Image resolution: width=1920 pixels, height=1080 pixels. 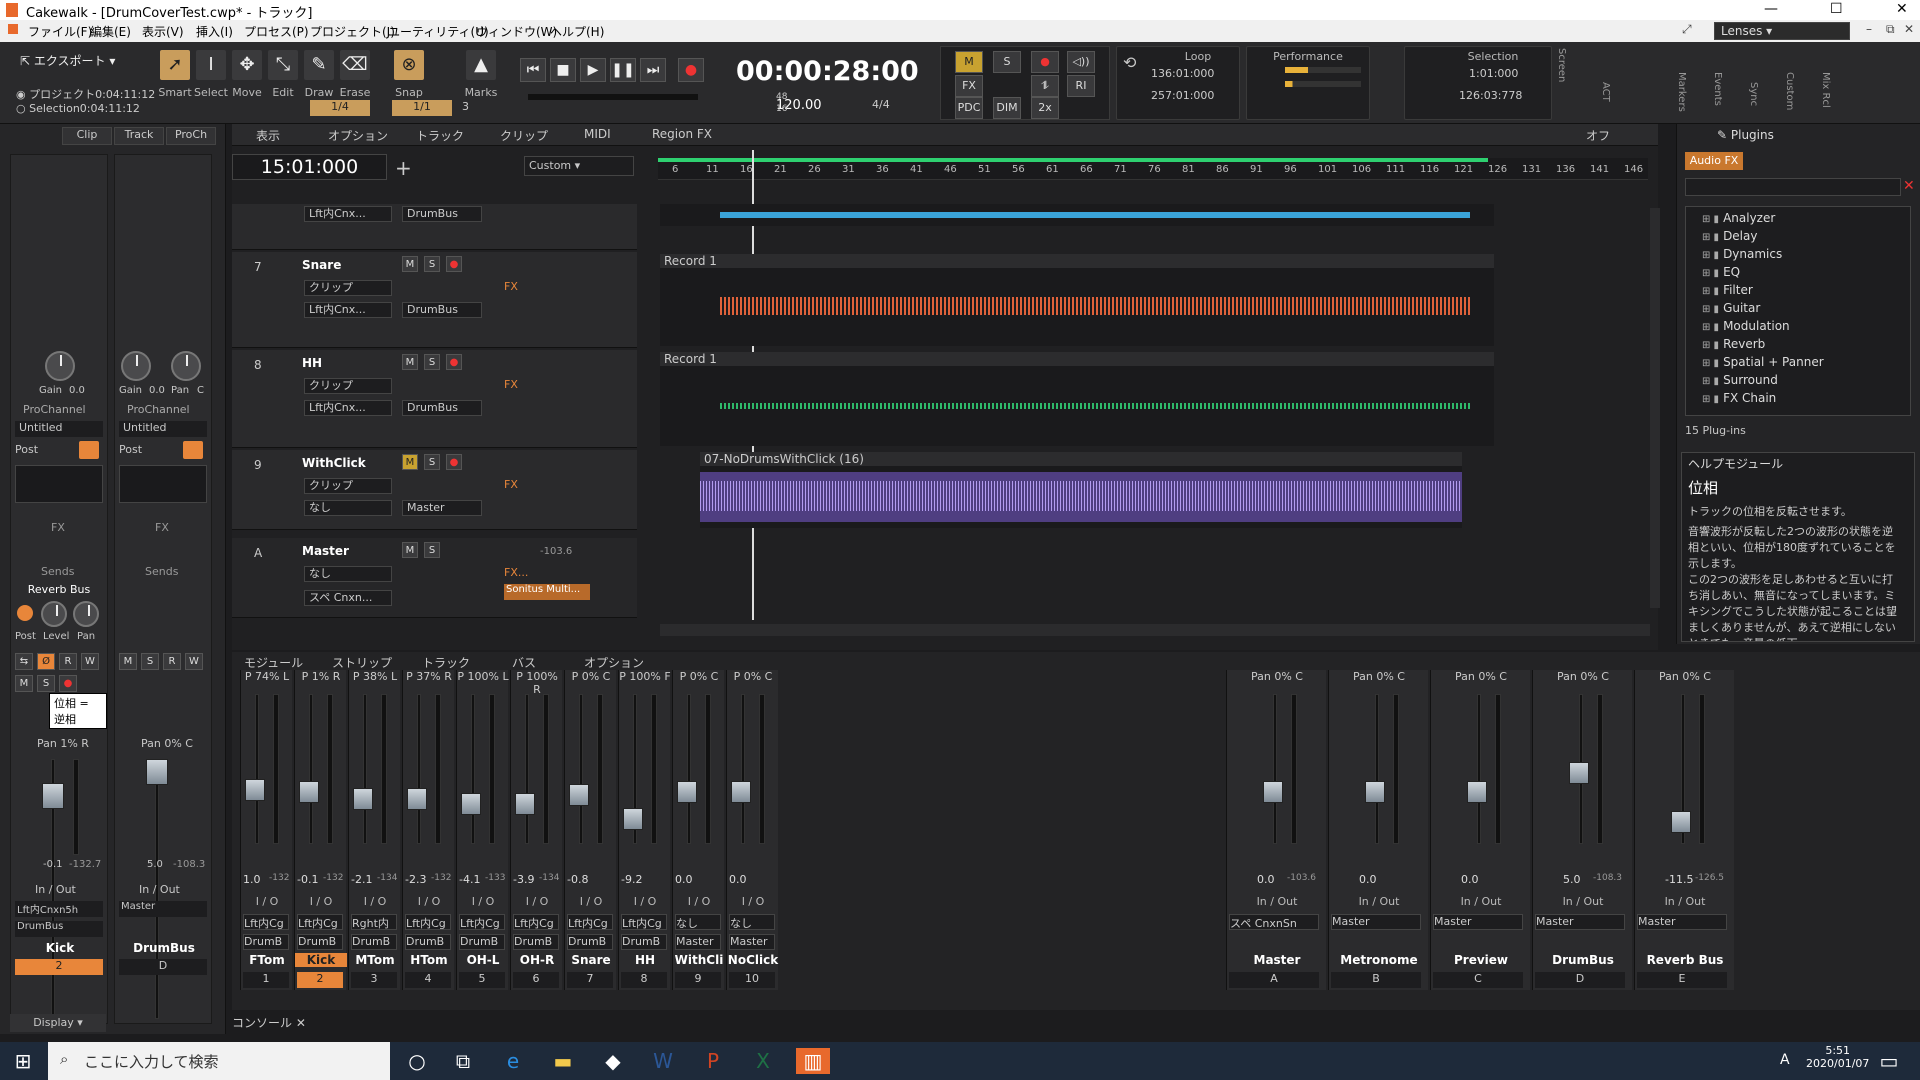 I want to click on pan-readout: P 100% L, so click(x=483, y=676).